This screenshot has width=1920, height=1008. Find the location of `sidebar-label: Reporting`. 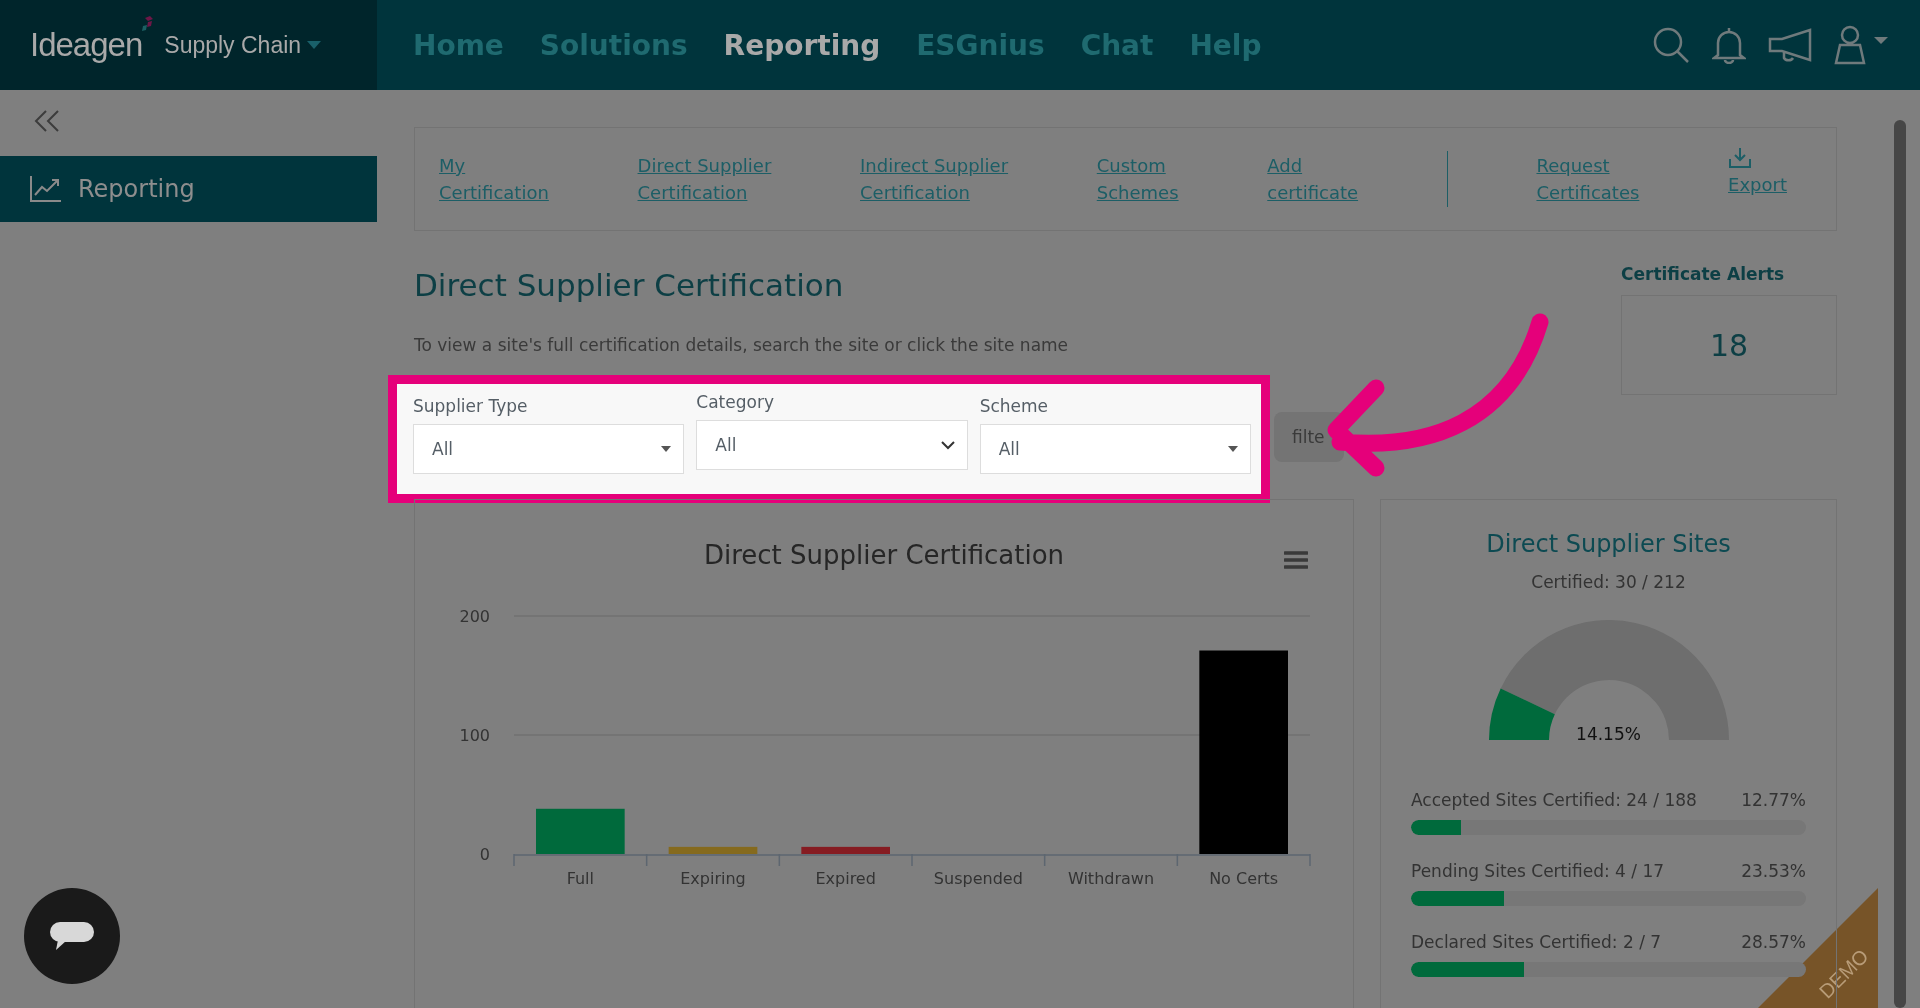

sidebar-label: Reporting is located at coordinates (136, 189).